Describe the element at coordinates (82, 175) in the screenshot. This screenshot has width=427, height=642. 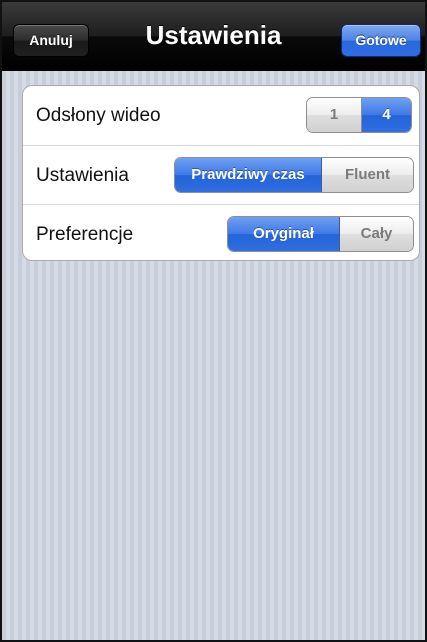
I see `settings-mode-label: Ustawienia` at that location.